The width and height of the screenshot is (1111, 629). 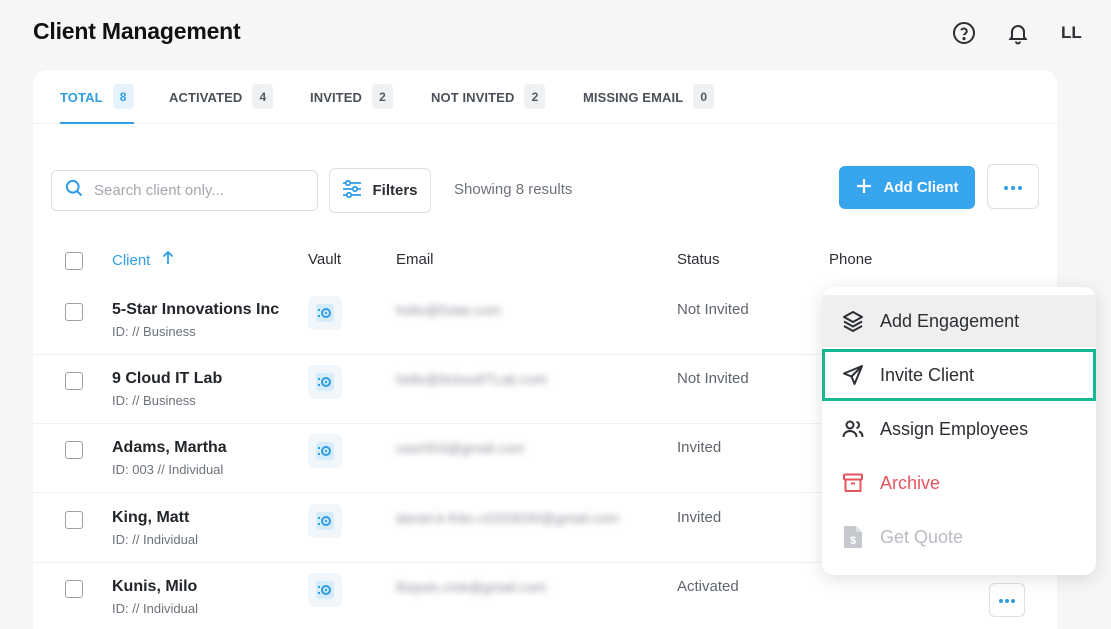 I want to click on tab-total: TOTAL 8, so click(x=97, y=104).